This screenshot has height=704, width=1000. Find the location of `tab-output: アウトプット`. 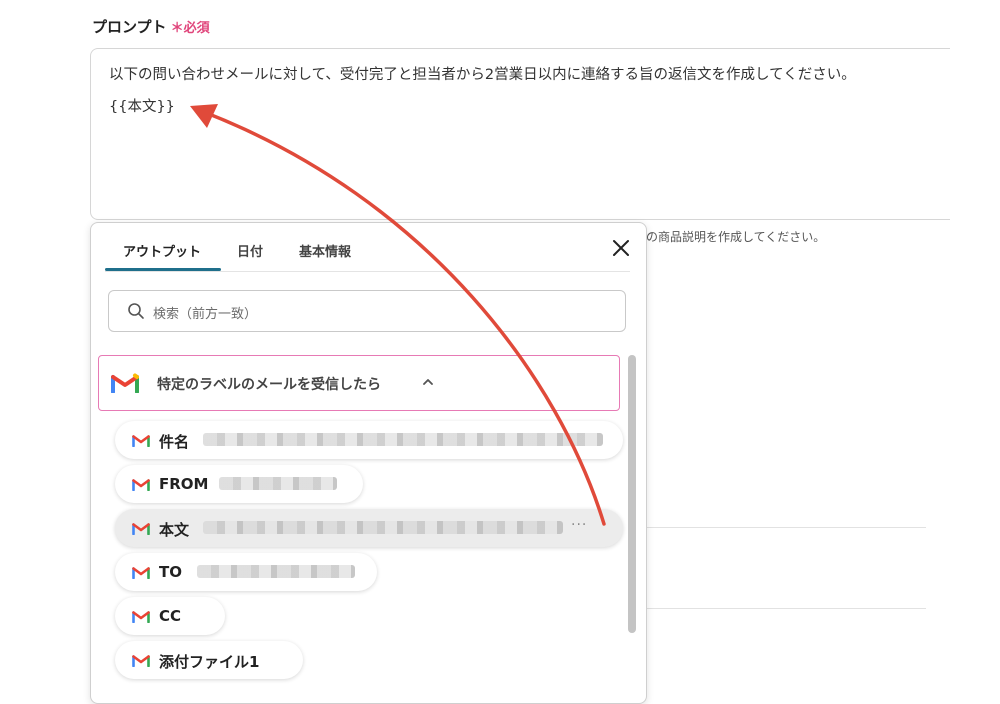

tab-output: アウトプット is located at coordinates (162, 250).